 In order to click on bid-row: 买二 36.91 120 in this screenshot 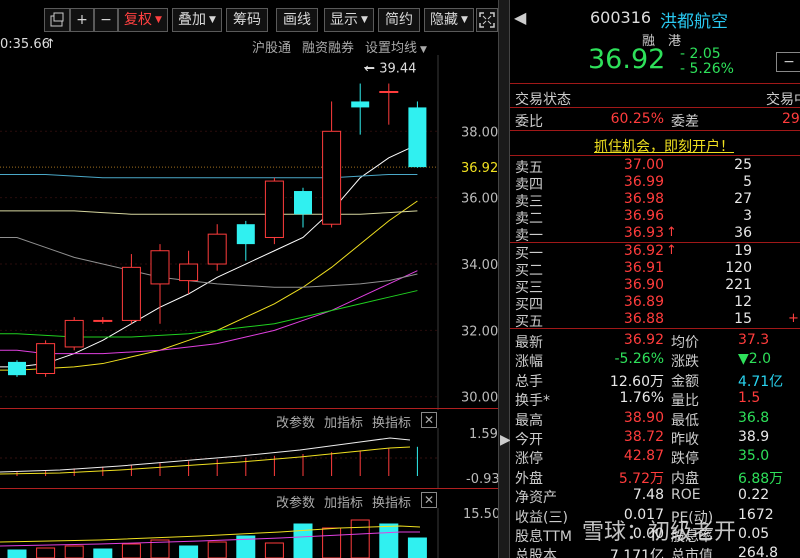, I will do `click(655, 269)`.